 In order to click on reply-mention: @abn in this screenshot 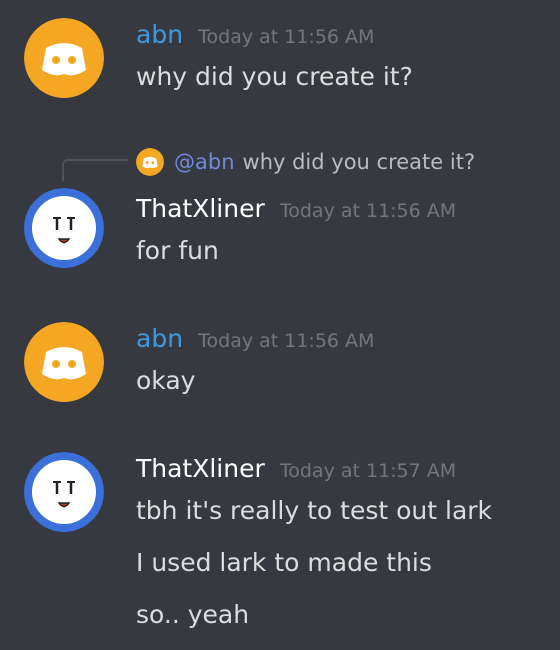, I will do `click(204, 162)`.